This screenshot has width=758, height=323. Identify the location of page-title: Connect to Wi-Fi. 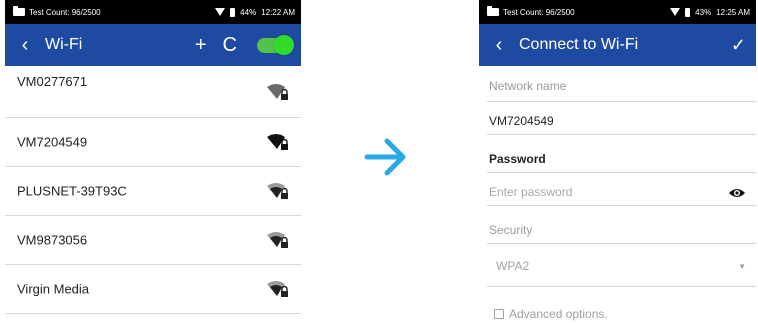
(579, 44).